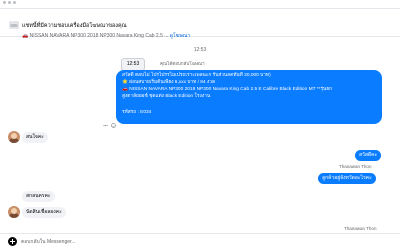 This screenshot has width=400, height=251. What do you see at coordinates (180, 36) in the screenshot?
I see `view-ad-link: ดูโฆษณา` at bounding box center [180, 36].